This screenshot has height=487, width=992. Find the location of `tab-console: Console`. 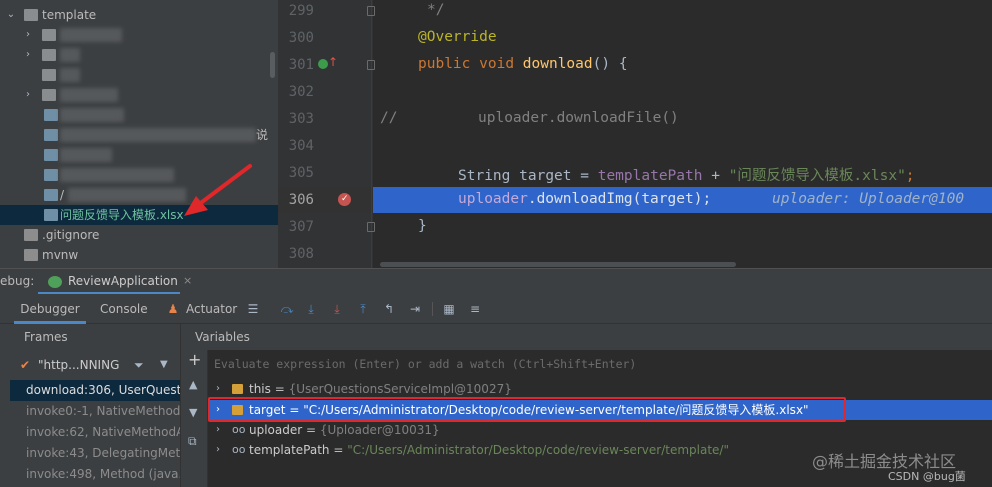

tab-console: Console is located at coordinates (124, 309).